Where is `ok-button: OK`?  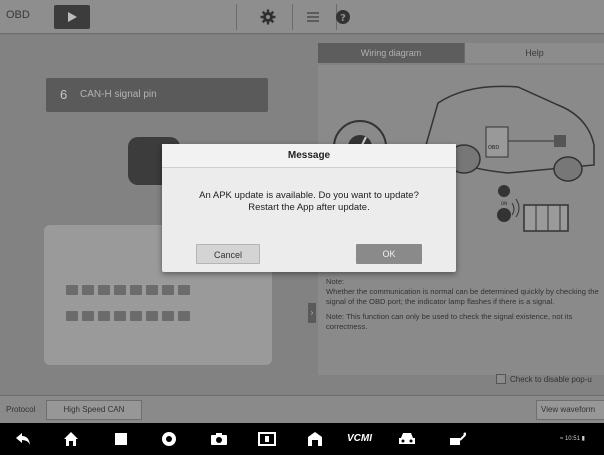 ok-button: OK is located at coordinates (389, 254).